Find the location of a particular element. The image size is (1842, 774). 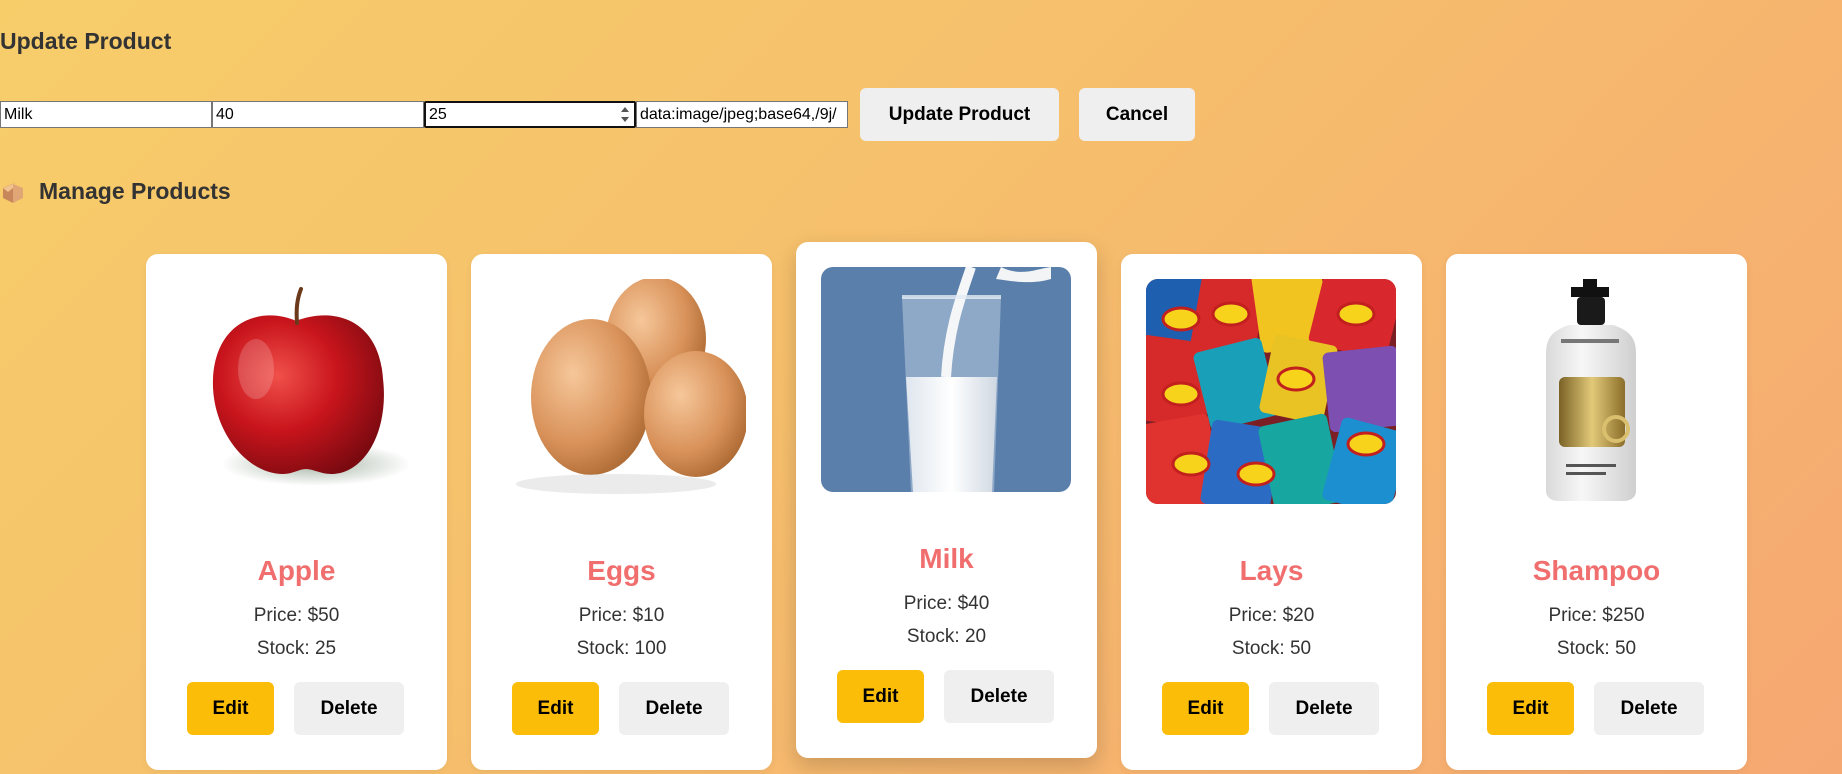

chips-image is located at coordinates (1271, 391).